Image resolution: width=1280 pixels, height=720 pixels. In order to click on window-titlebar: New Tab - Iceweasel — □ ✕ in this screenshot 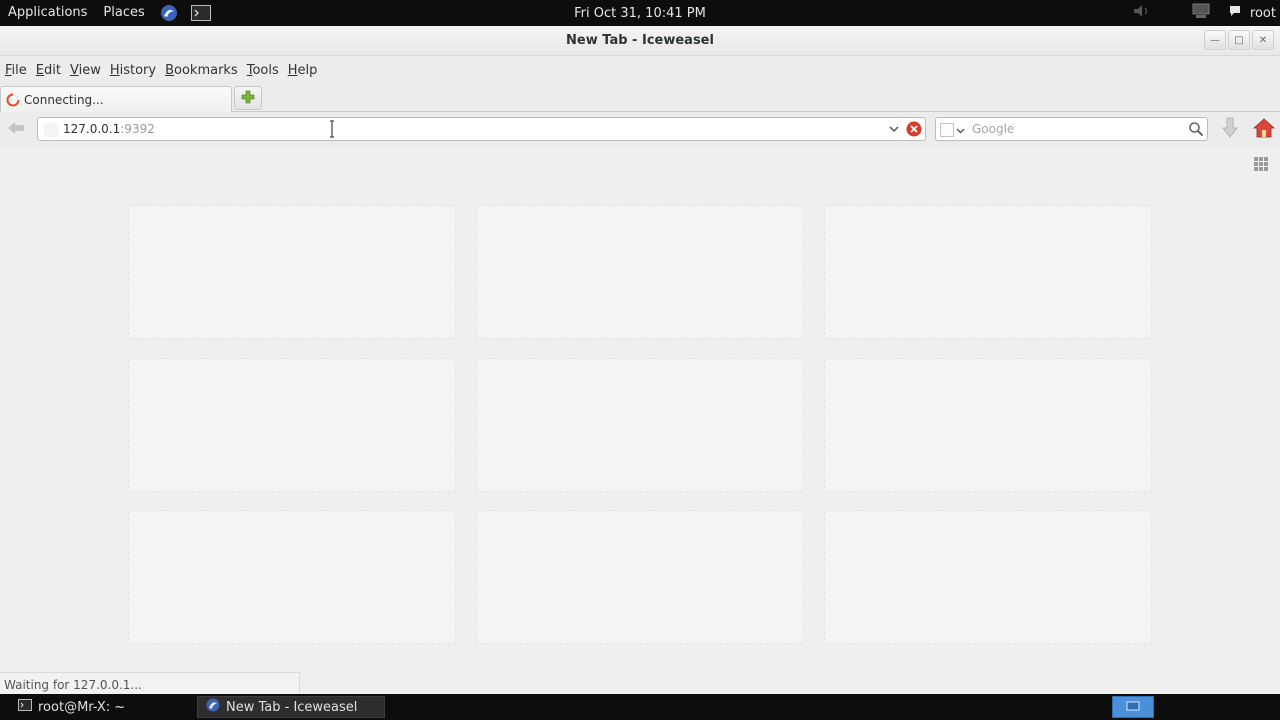, I will do `click(640, 41)`.